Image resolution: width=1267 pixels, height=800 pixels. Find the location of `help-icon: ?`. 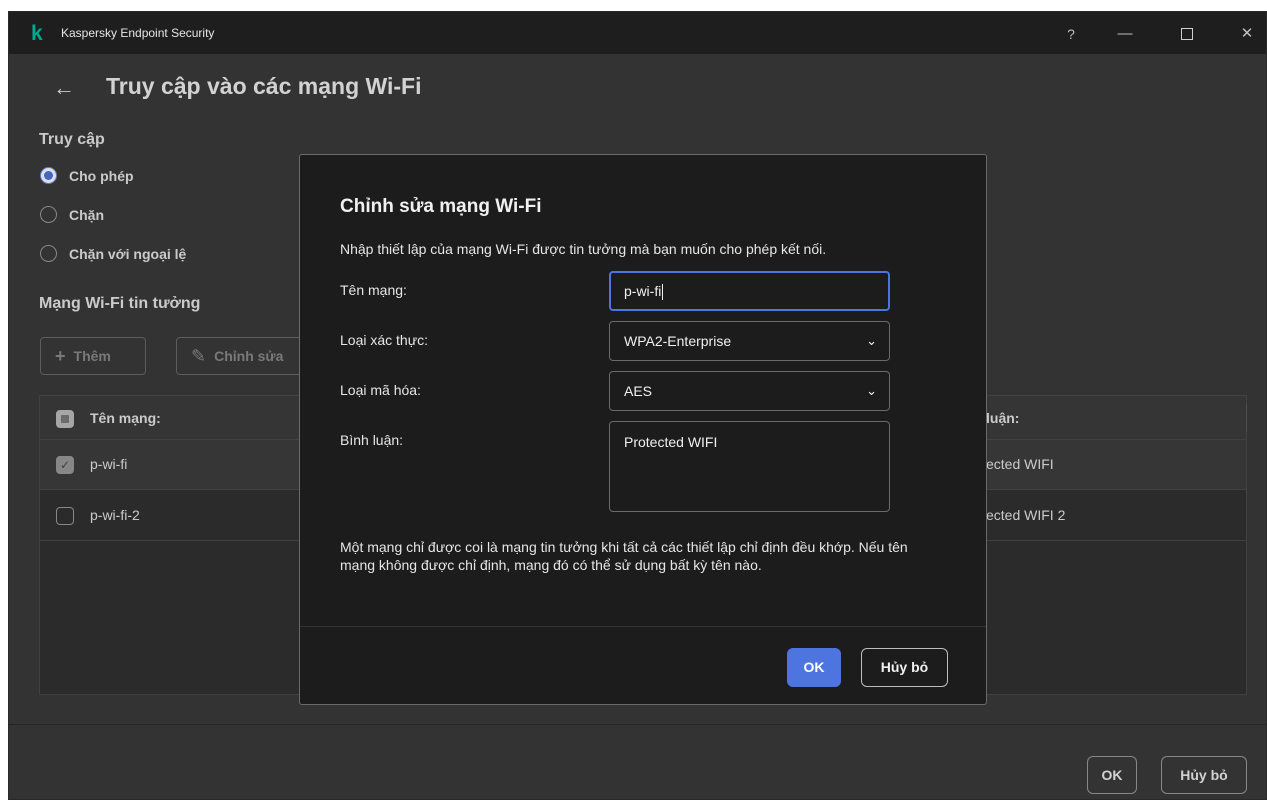

help-icon: ? is located at coordinates (1071, 34).